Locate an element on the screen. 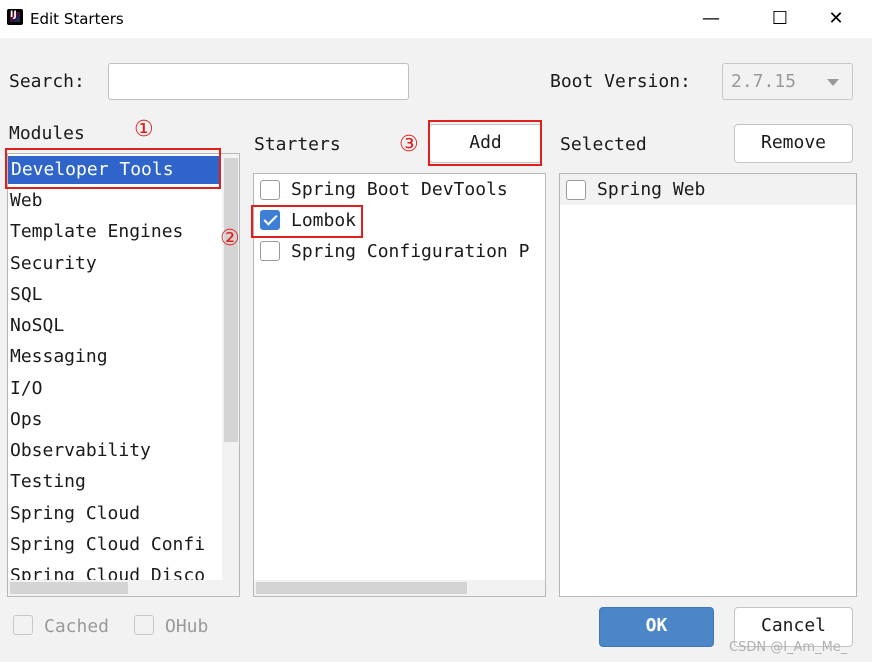  starters-horizontal-scrollbar-thumb is located at coordinates (361, 588).